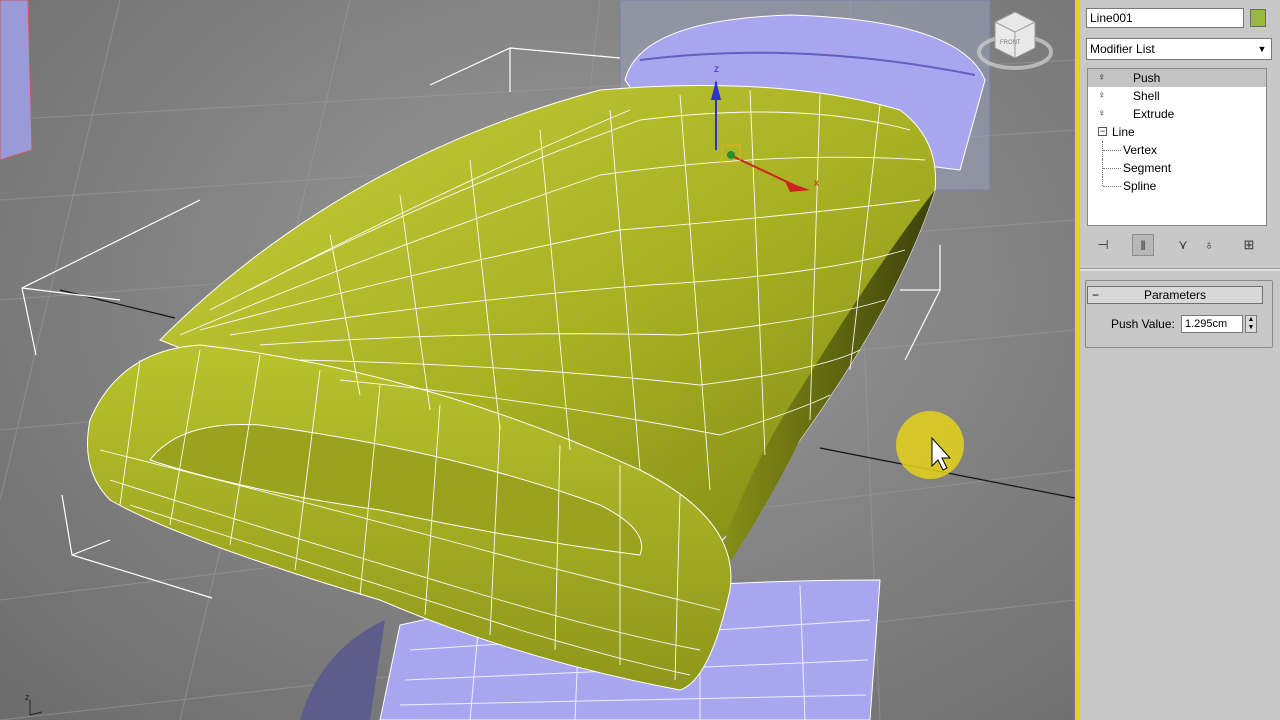 The height and width of the screenshot is (720, 1280). Describe the element at coordinates (1177, 132) in the screenshot. I see `stack-item-line: − Line` at that location.